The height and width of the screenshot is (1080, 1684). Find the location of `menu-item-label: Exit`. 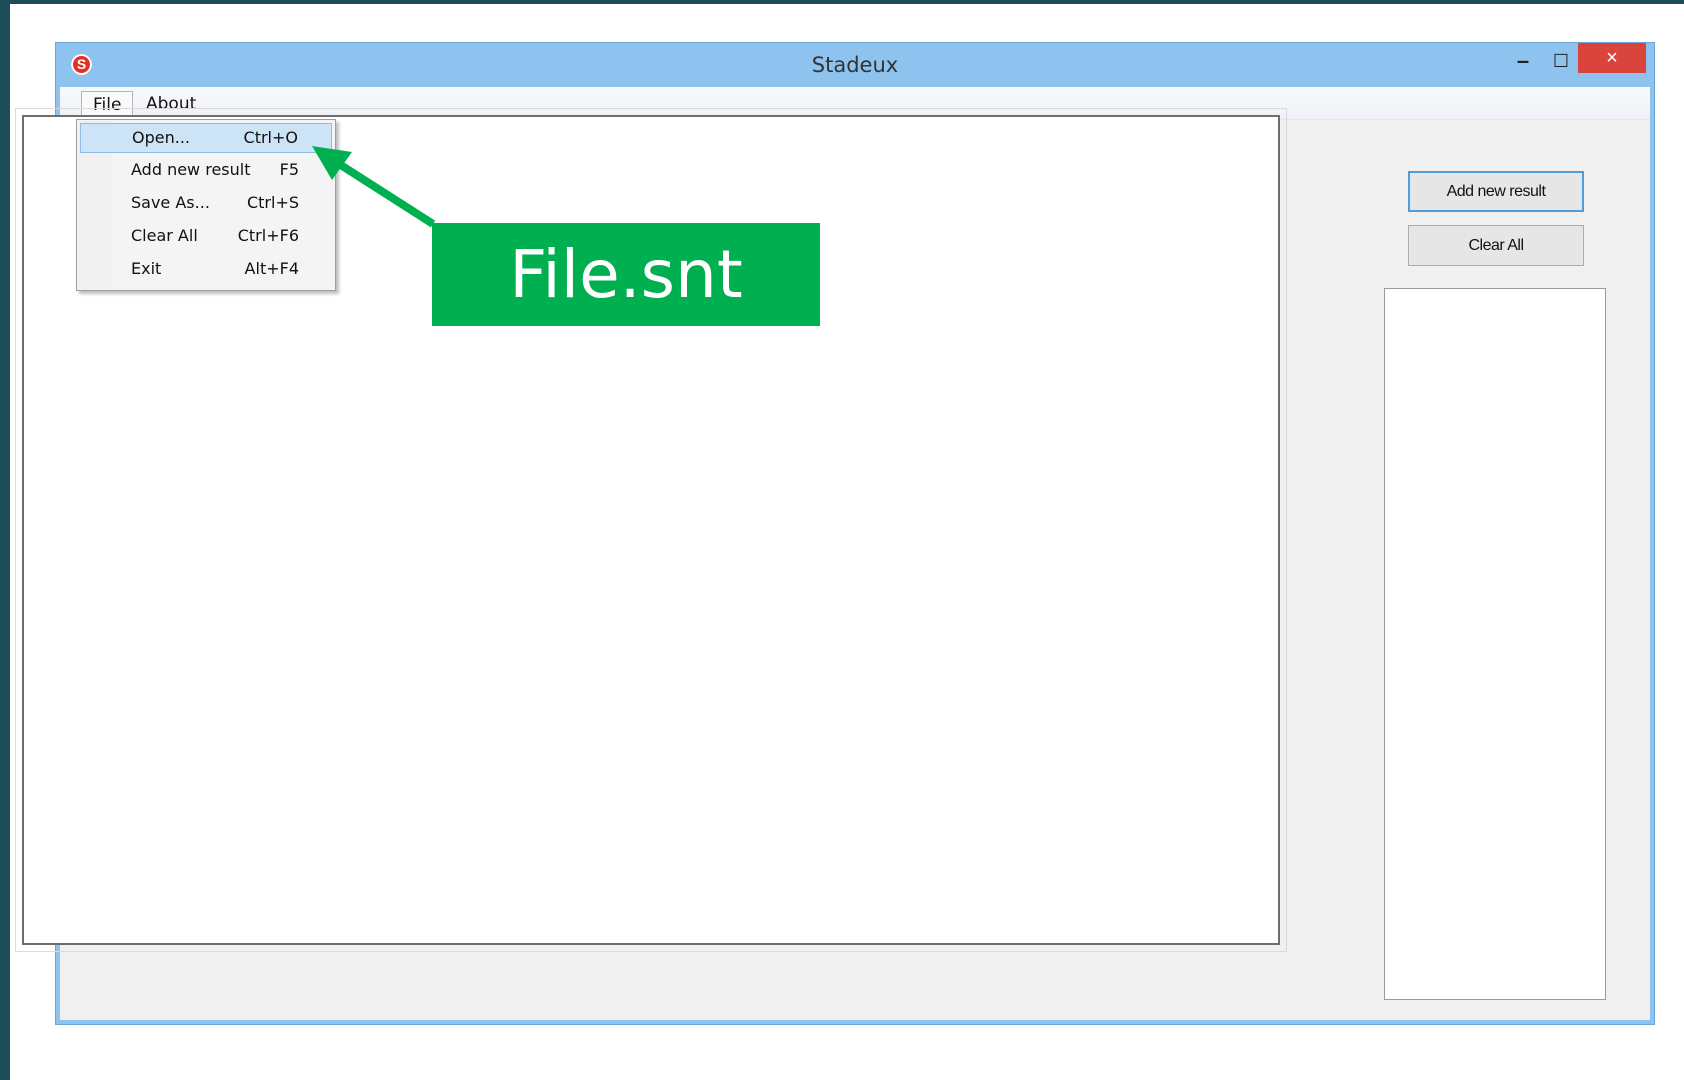

menu-item-label: Exit is located at coordinates (146, 268).